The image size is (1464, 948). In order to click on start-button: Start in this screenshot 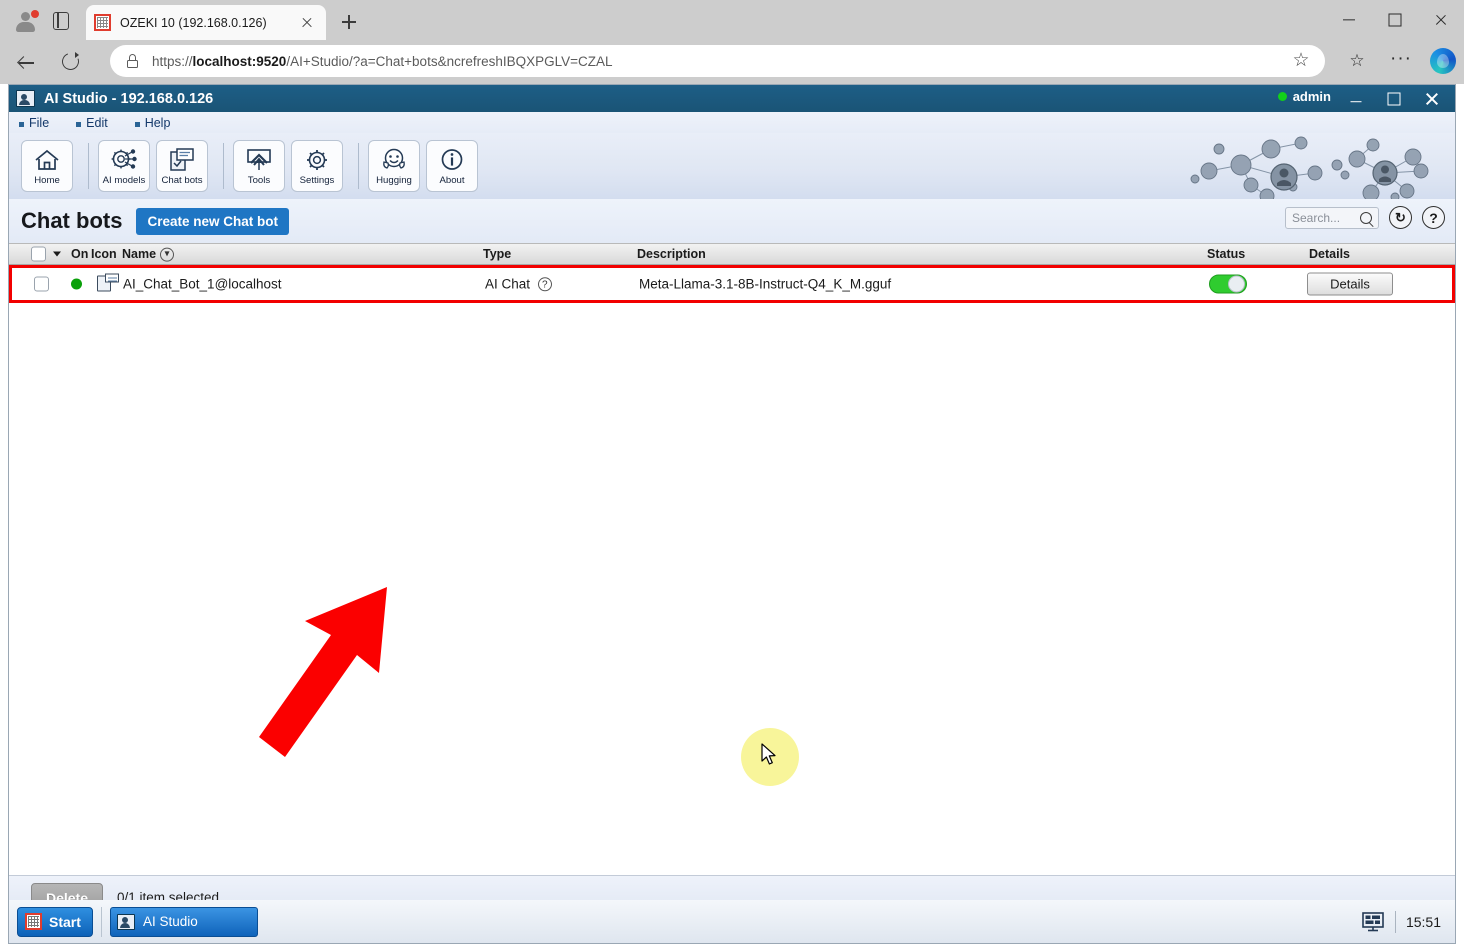, I will do `click(55, 921)`.